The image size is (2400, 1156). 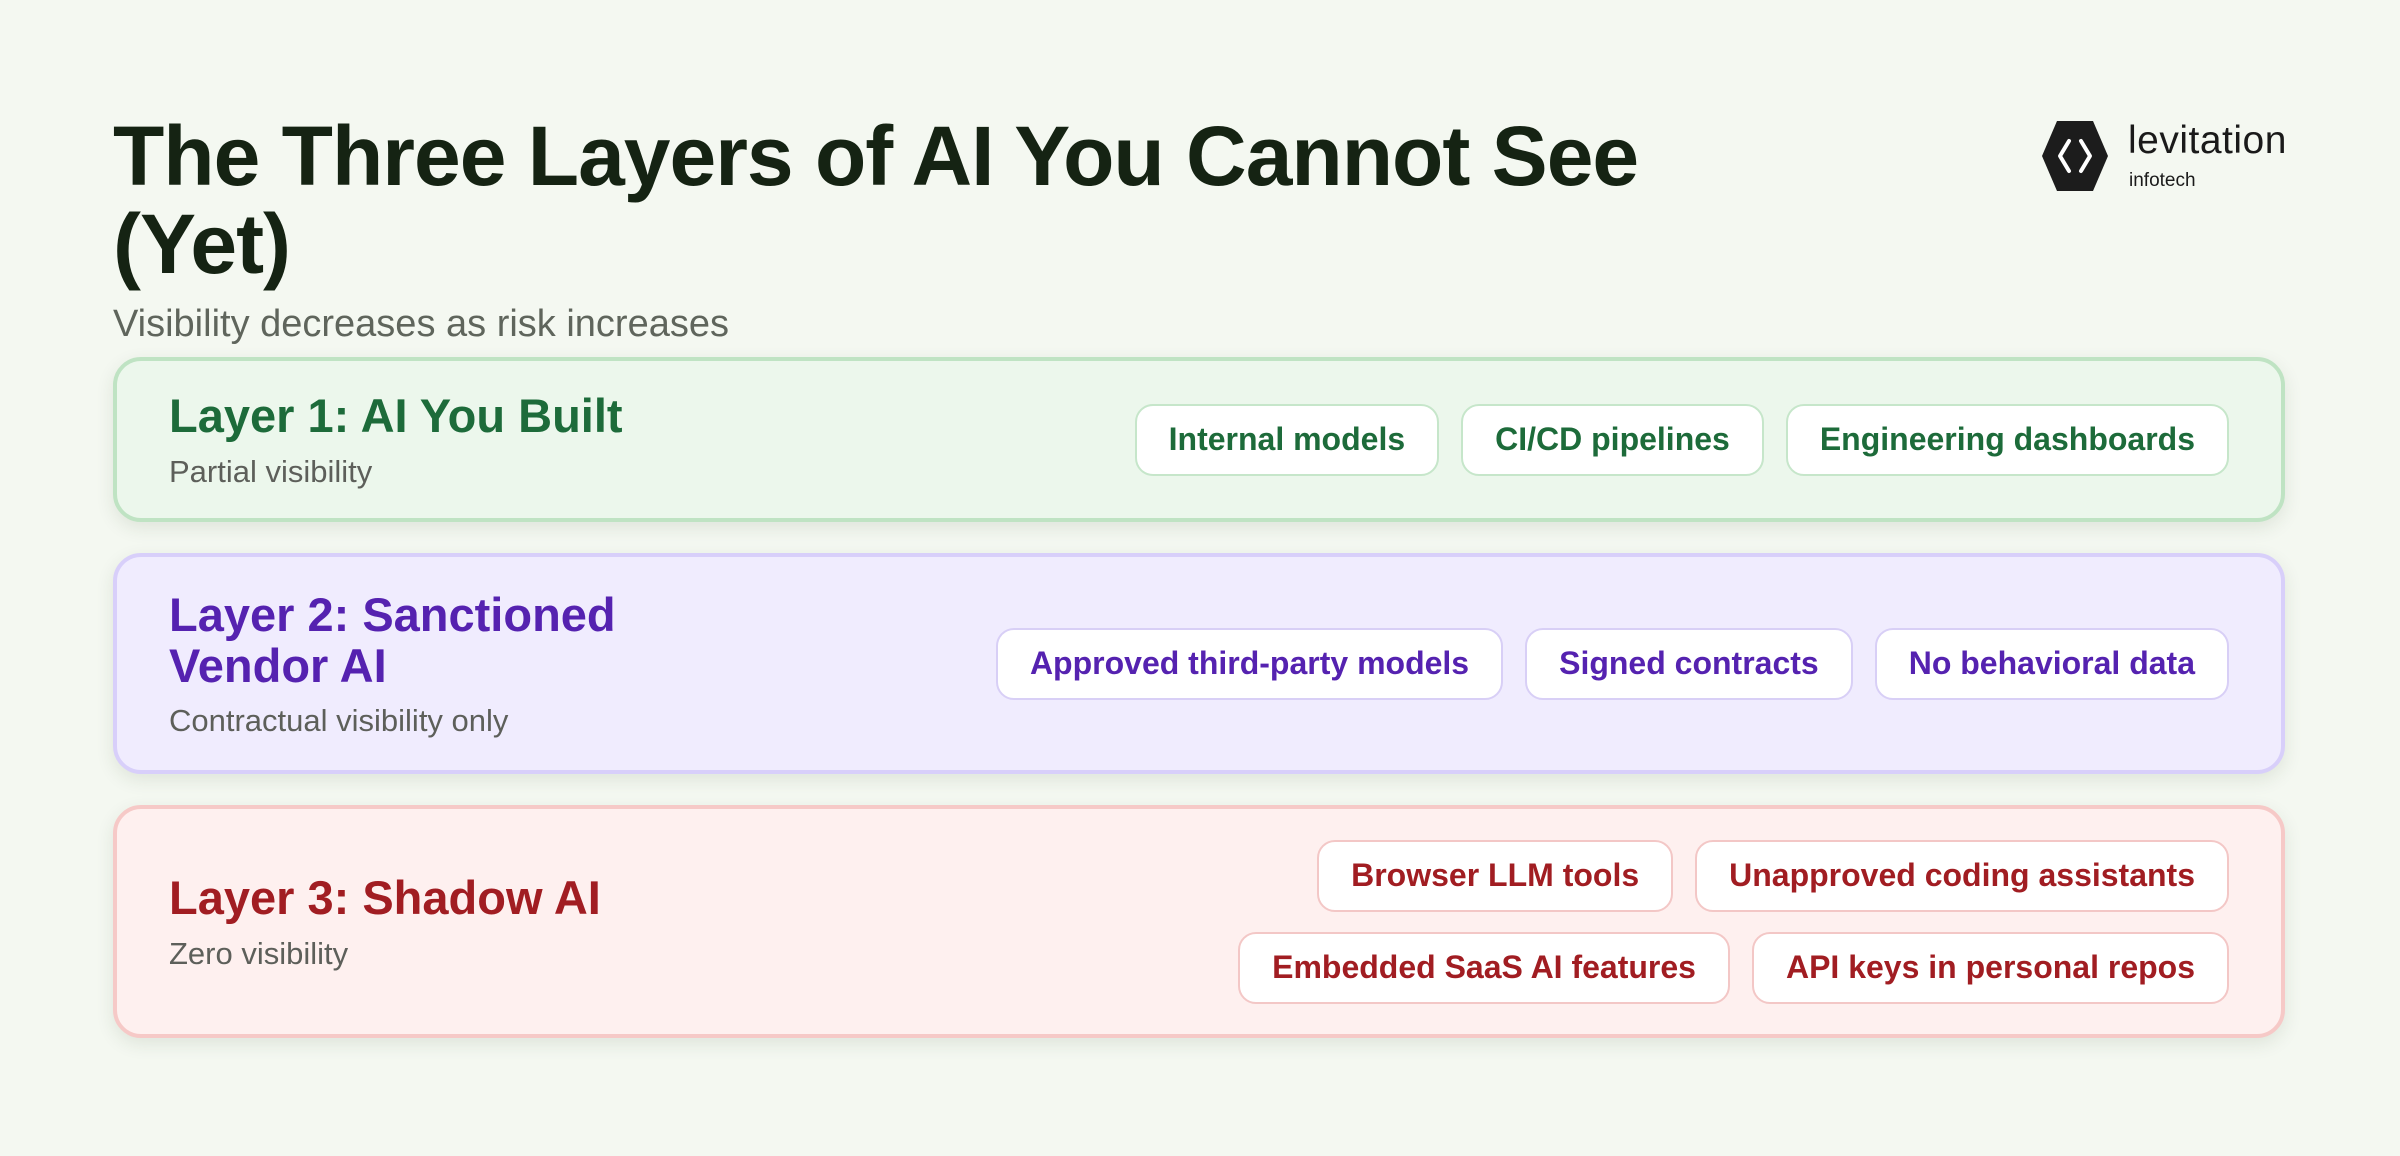 I want to click on hexagon-brackets-icon, so click(x=2075, y=158).